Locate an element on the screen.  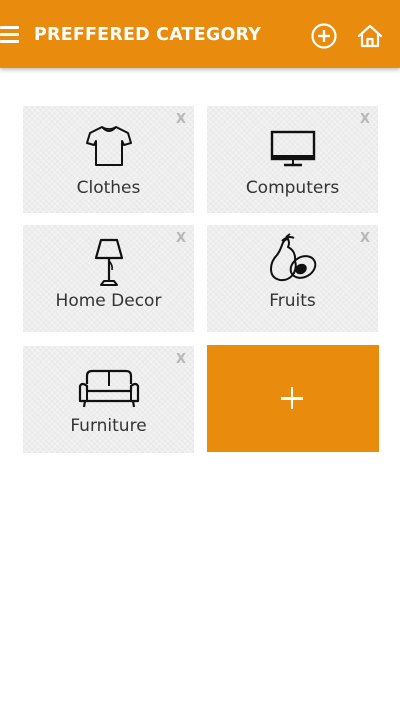
app-bar: PREFFERED CATEGORY is located at coordinates (200, 34).